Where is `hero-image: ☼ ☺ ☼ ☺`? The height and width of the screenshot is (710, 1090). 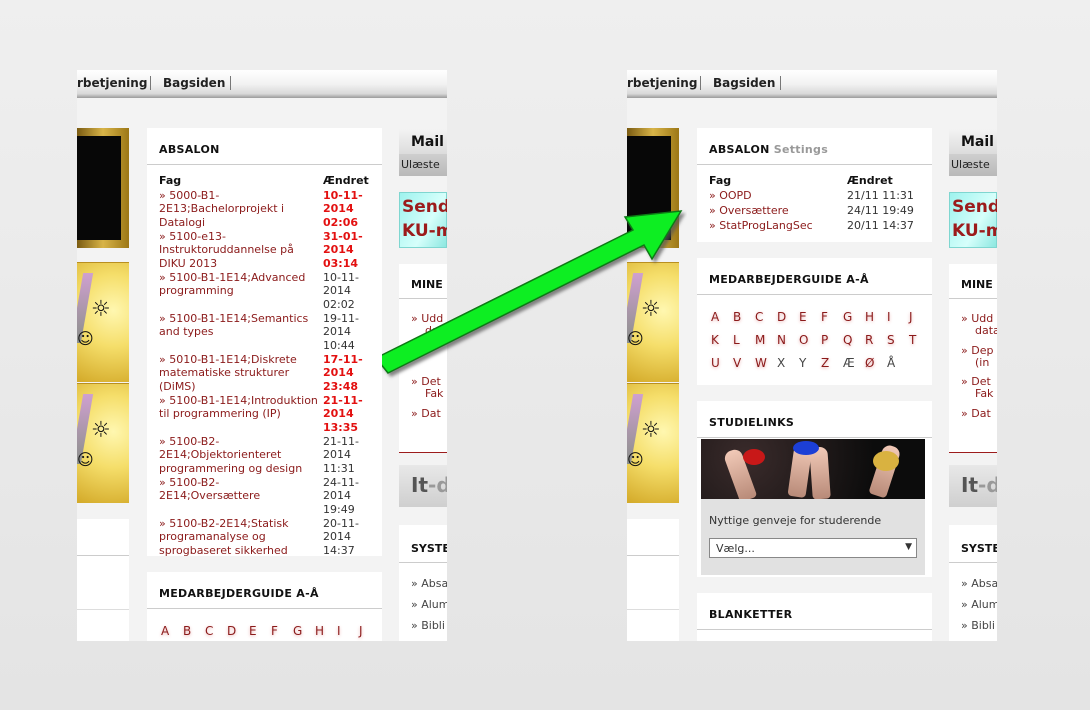 hero-image: ☼ ☺ ☼ ☺ is located at coordinates (103, 316).